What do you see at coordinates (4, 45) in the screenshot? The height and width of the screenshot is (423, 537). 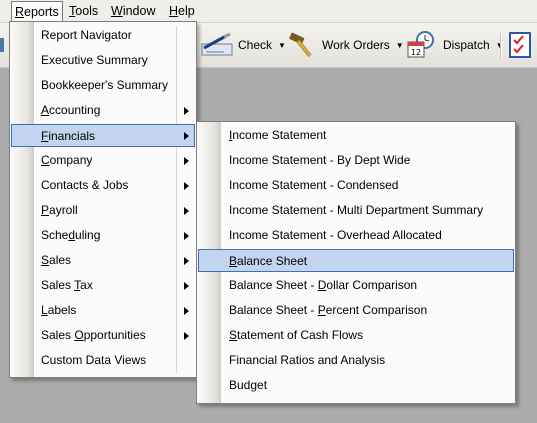 I see `toolbar-partial-icon` at bounding box center [4, 45].